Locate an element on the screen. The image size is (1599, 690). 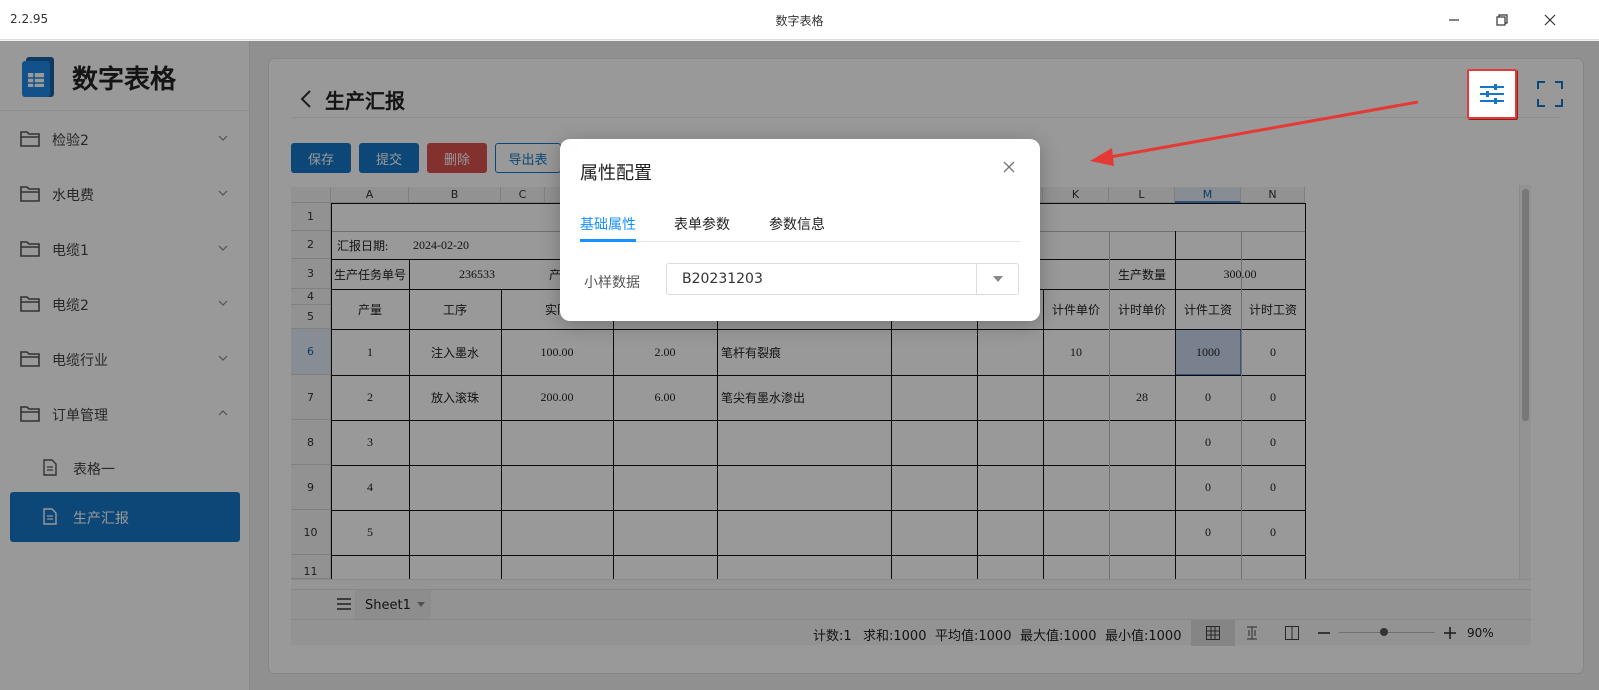
sample-data-label: 小样数据 is located at coordinates (612, 283).